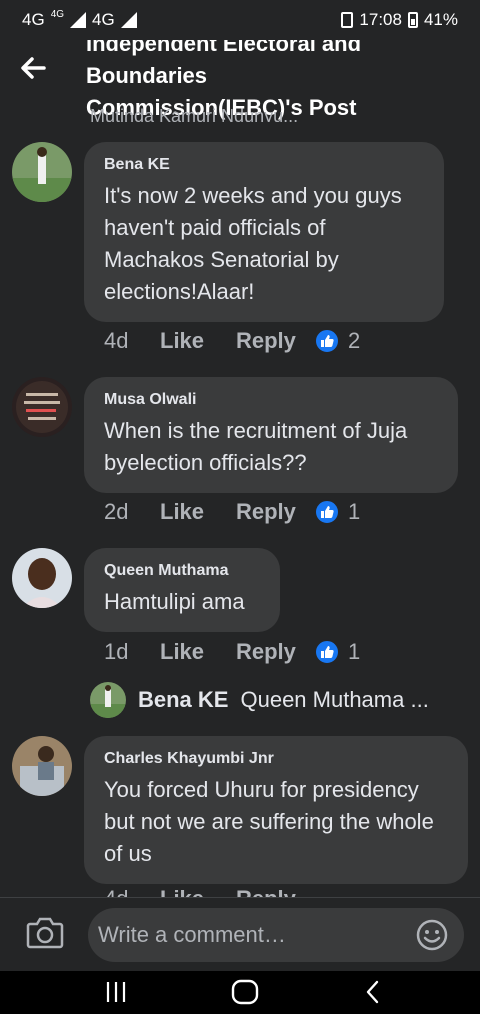  Describe the element at coordinates (33, 19) in the screenshot. I see `network-label-1: 4G` at that location.